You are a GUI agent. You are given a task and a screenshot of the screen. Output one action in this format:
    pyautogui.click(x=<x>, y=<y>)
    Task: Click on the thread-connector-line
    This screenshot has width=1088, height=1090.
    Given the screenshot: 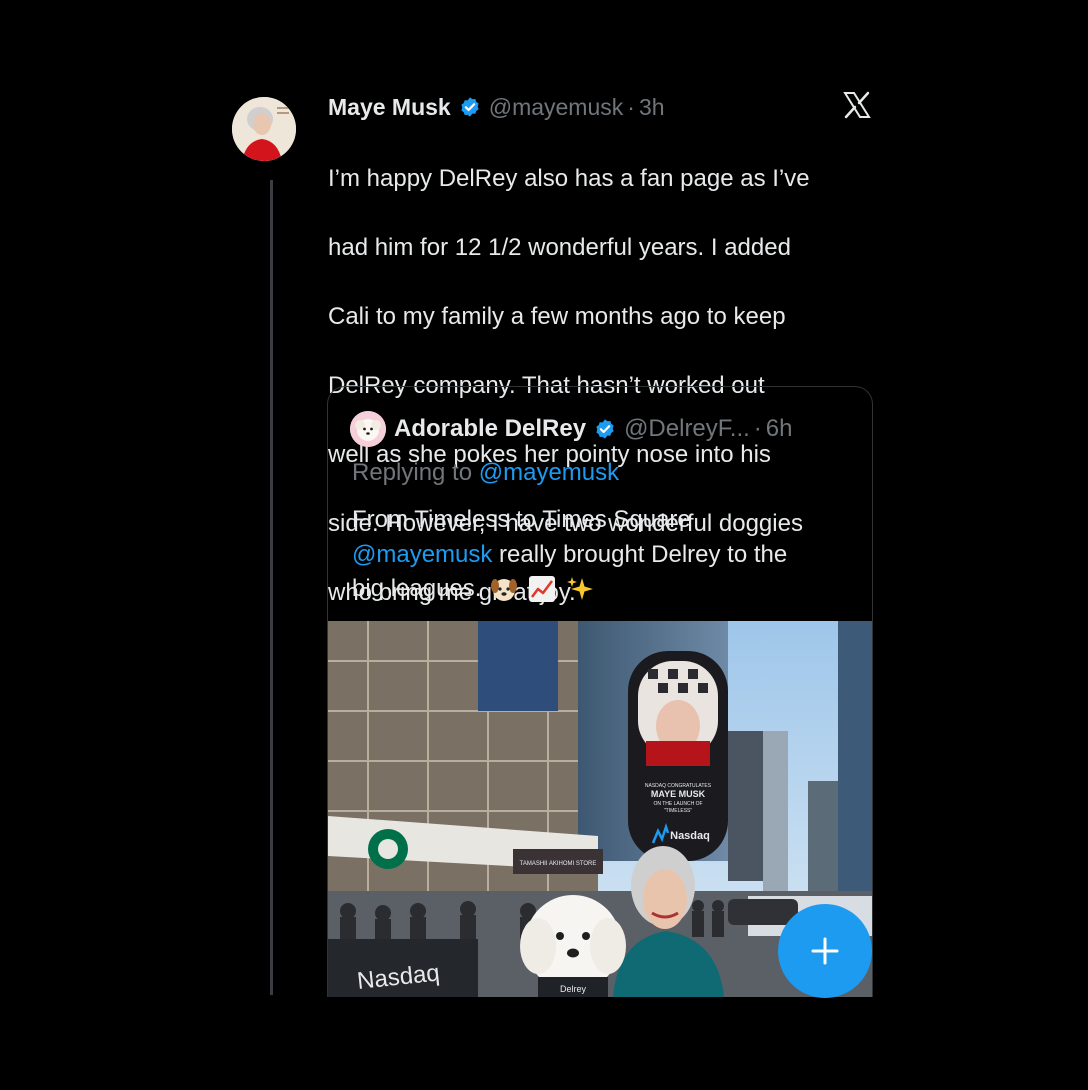 What is the action you would take?
    pyautogui.click(x=271, y=587)
    